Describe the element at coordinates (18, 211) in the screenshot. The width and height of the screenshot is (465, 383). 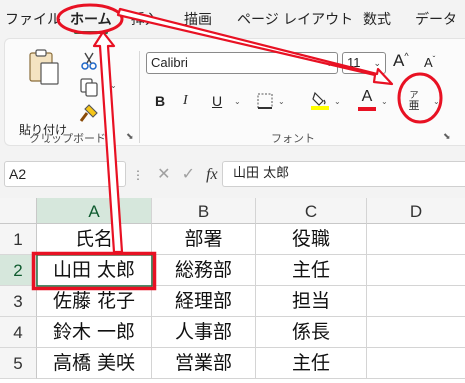
I see `select-all-corner` at that location.